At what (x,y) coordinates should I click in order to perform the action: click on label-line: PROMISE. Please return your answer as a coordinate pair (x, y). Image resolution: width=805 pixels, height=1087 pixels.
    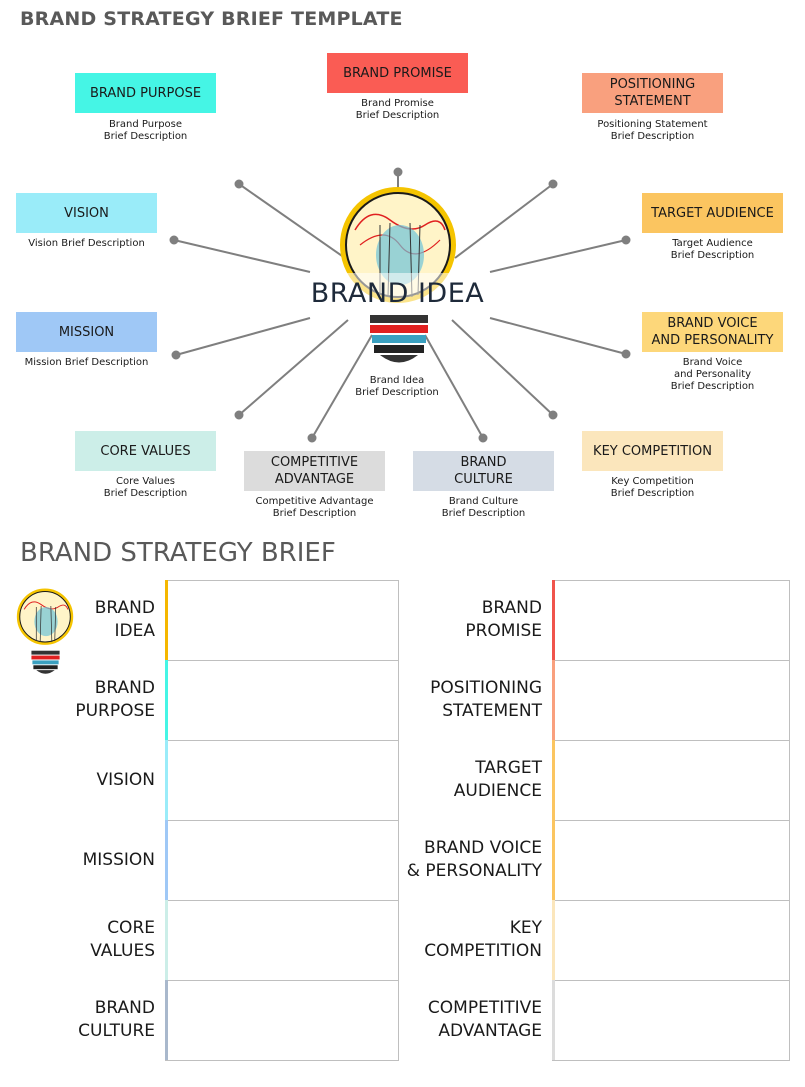
    Looking at the image, I should click on (503, 631).